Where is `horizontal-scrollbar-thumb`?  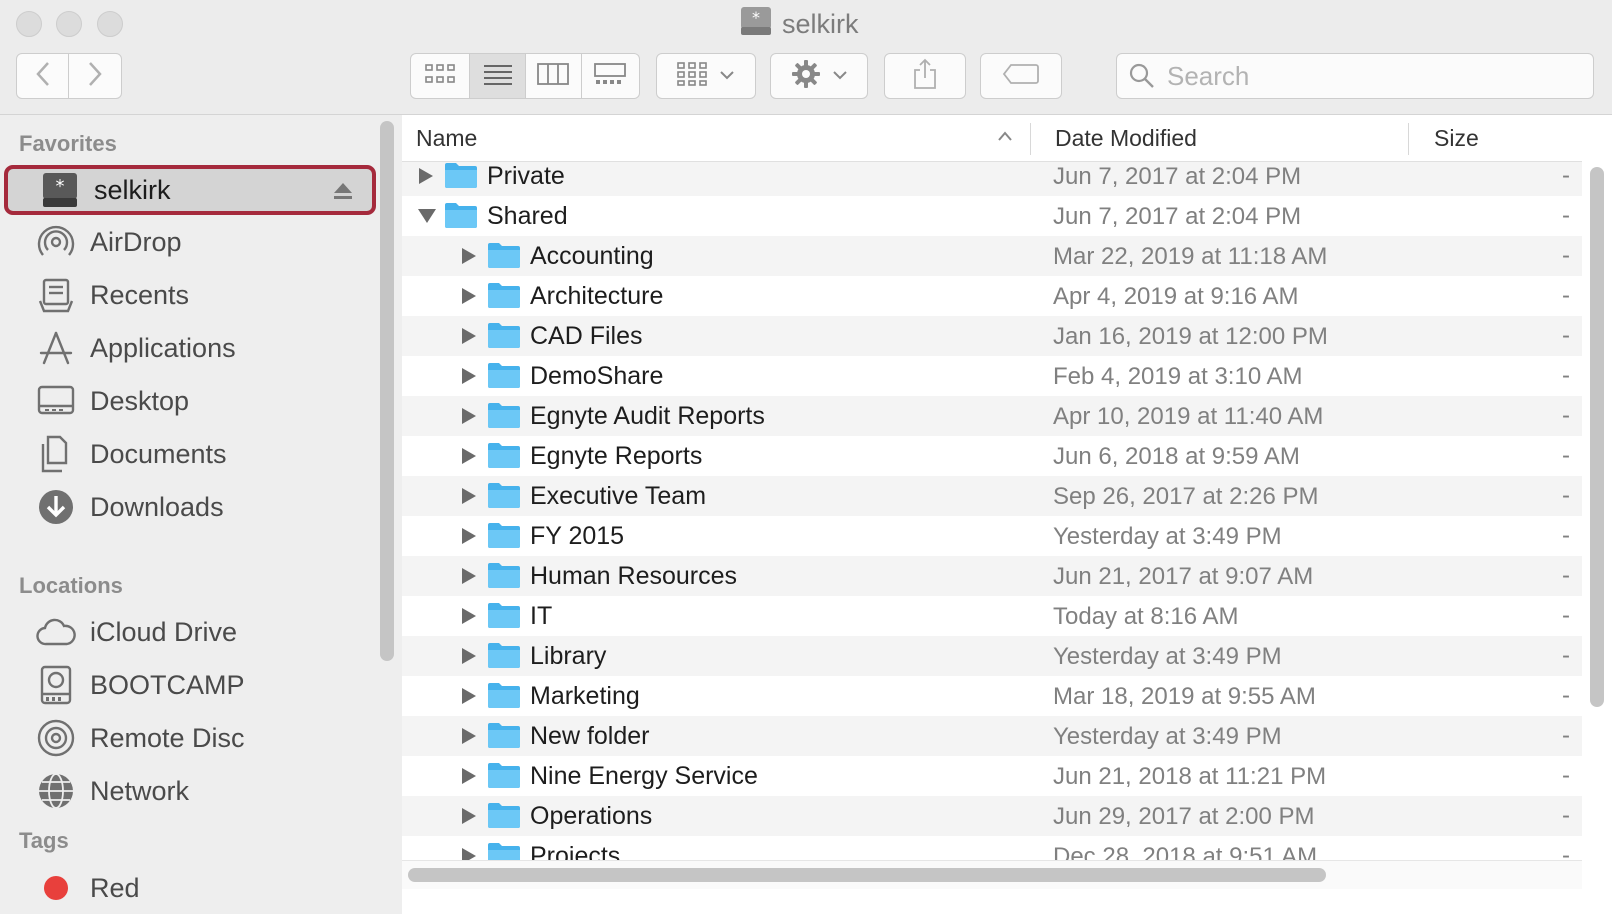
horizontal-scrollbar-thumb is located at coordinates (867, 875).